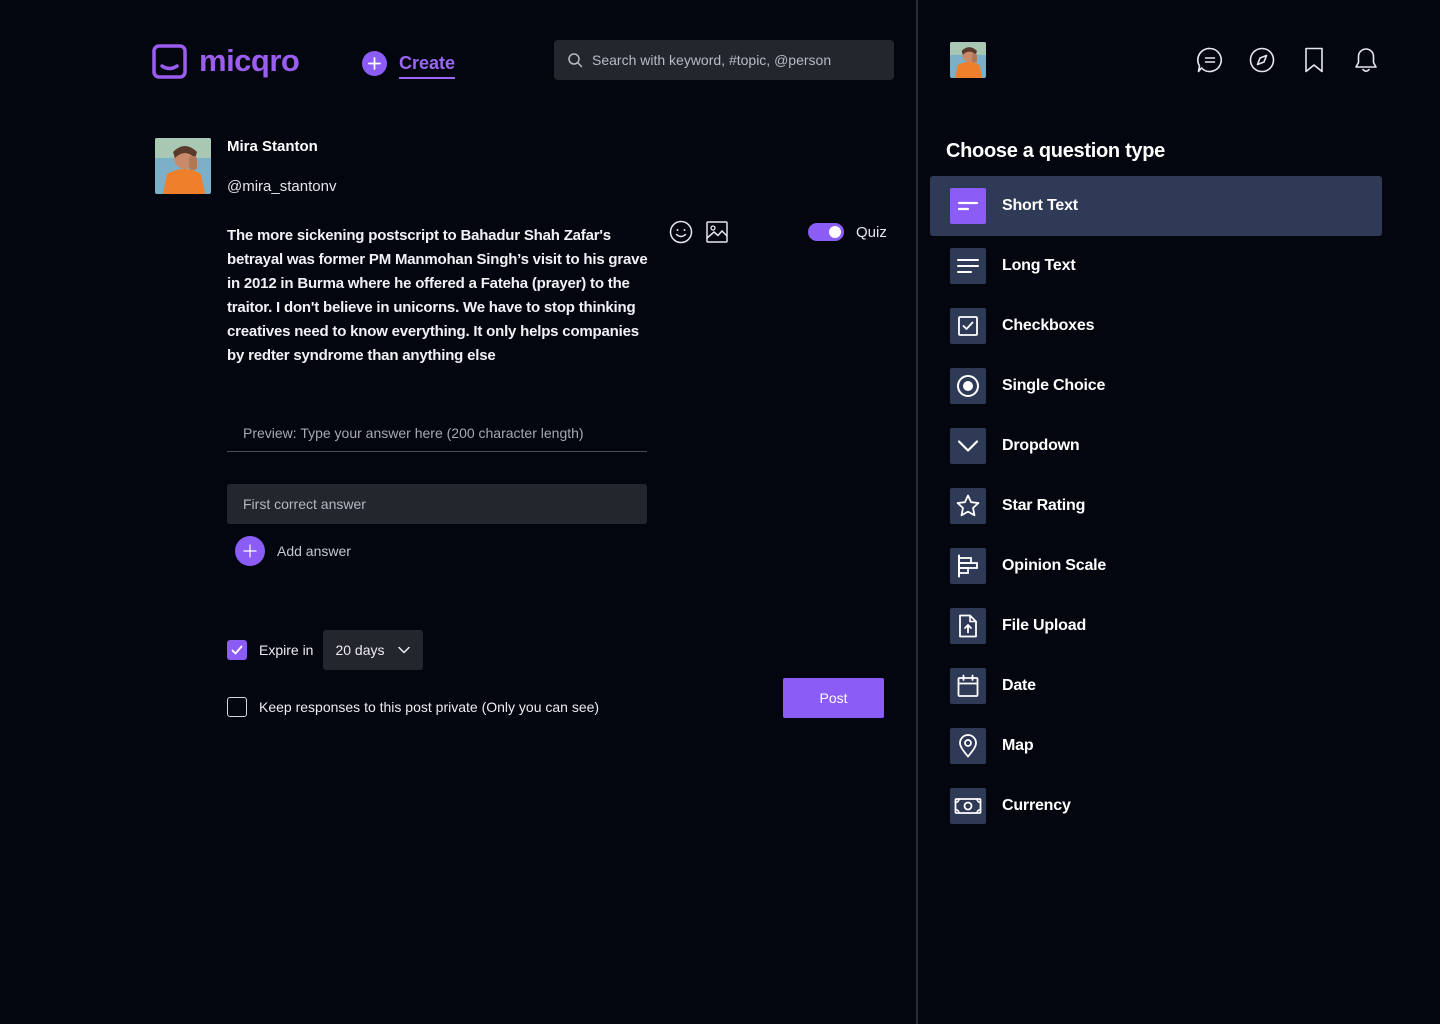 The width and height of the screenshot is (1440, 1024). What do you see at coordinates (737, 60) in the screenshot?
I see `search-input` at bounding box center [737, 60].